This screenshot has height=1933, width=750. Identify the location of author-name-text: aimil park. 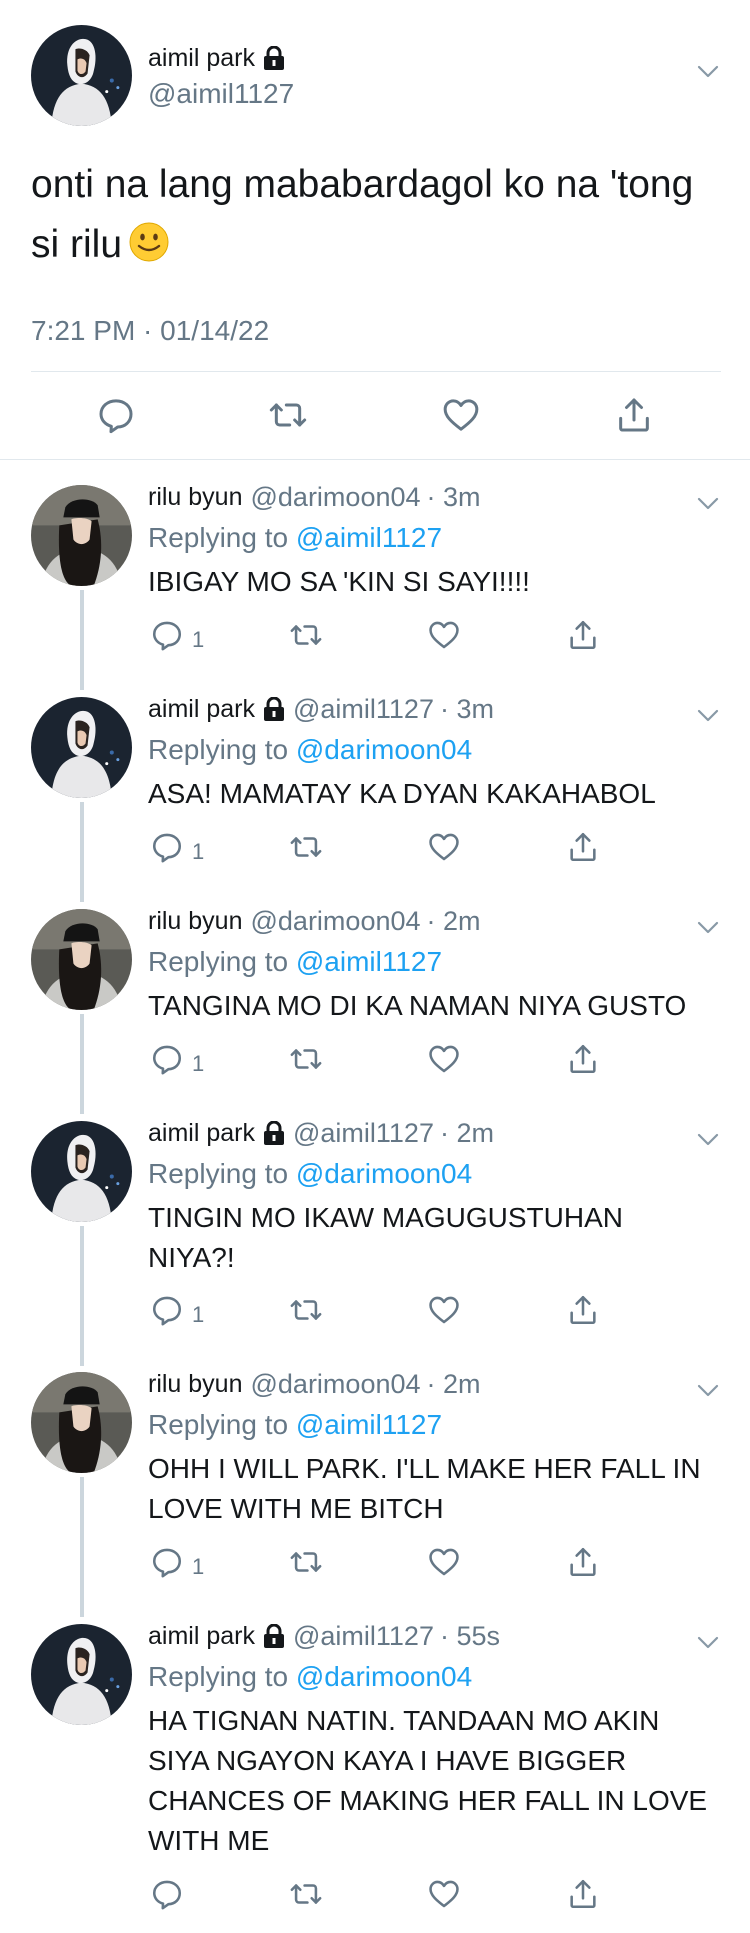
(201, 58).